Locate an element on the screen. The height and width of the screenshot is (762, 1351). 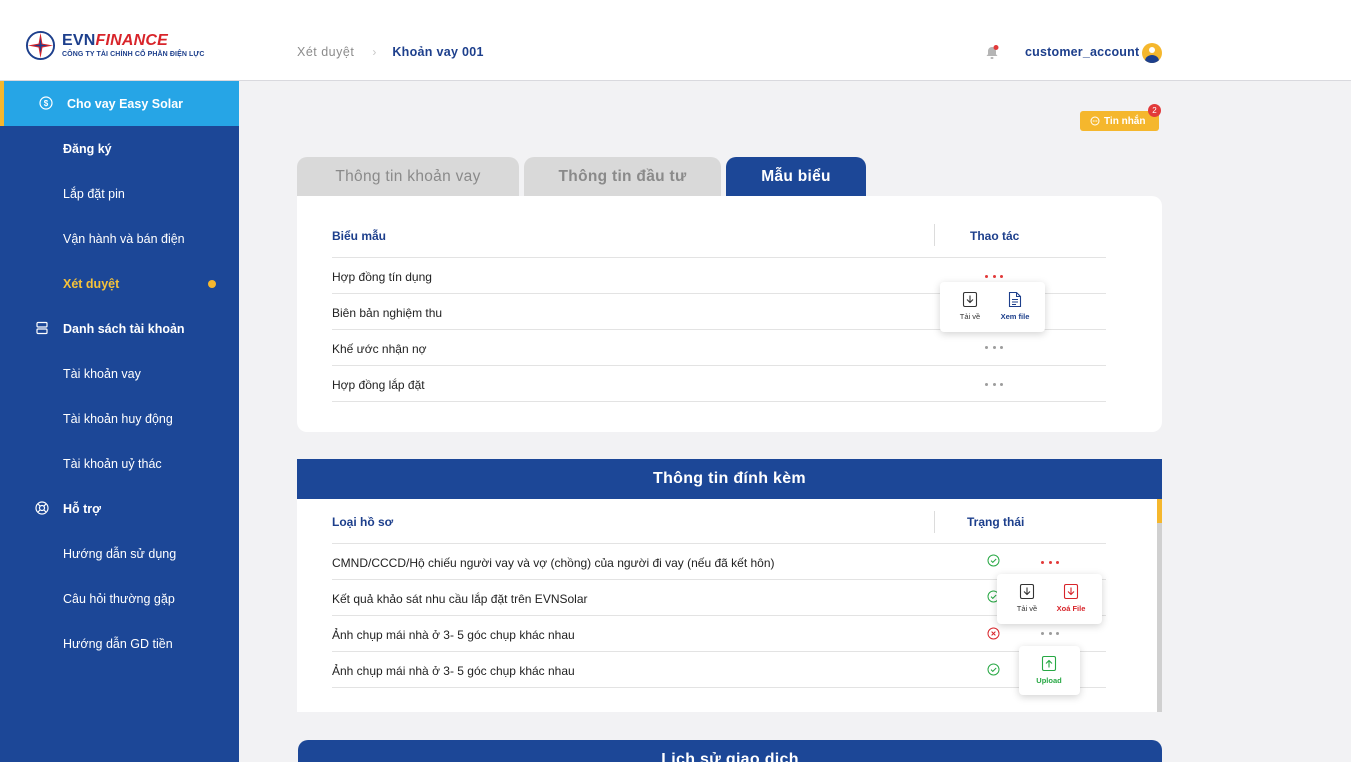
row-action-menu: Tải về Xem file is located at coordinates (992, 307).